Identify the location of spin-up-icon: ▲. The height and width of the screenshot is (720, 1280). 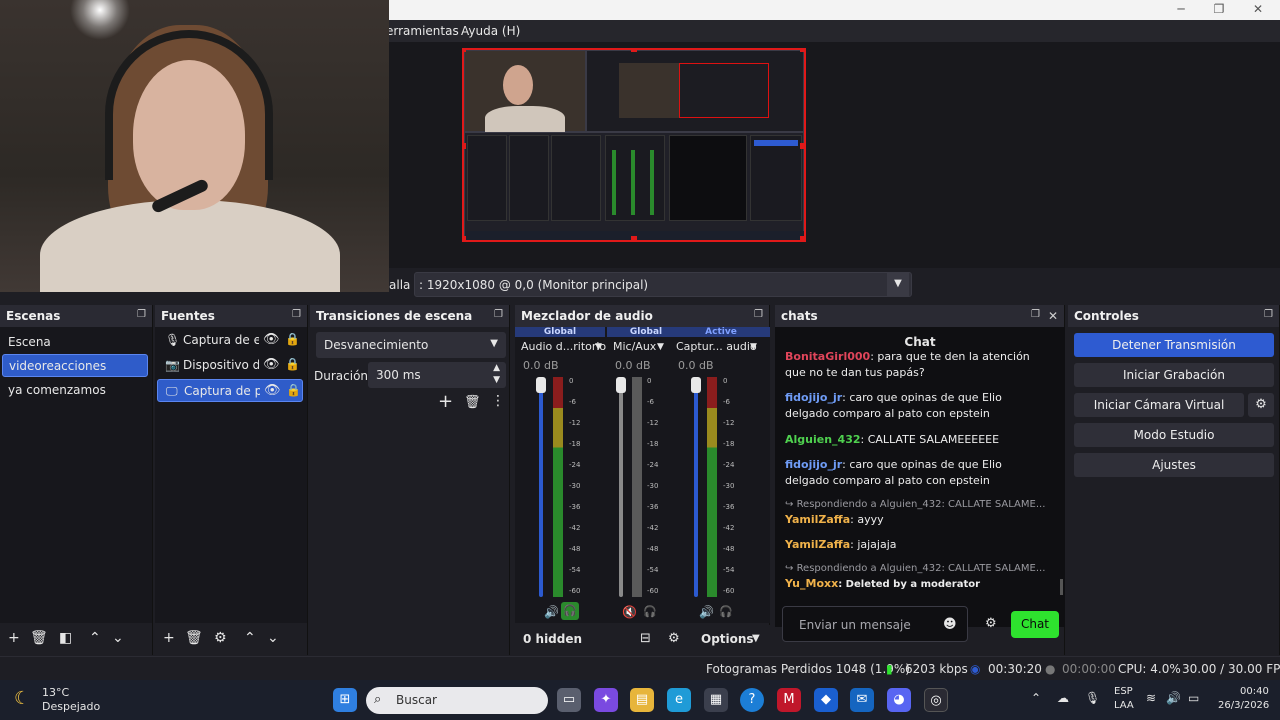
(496, 368).